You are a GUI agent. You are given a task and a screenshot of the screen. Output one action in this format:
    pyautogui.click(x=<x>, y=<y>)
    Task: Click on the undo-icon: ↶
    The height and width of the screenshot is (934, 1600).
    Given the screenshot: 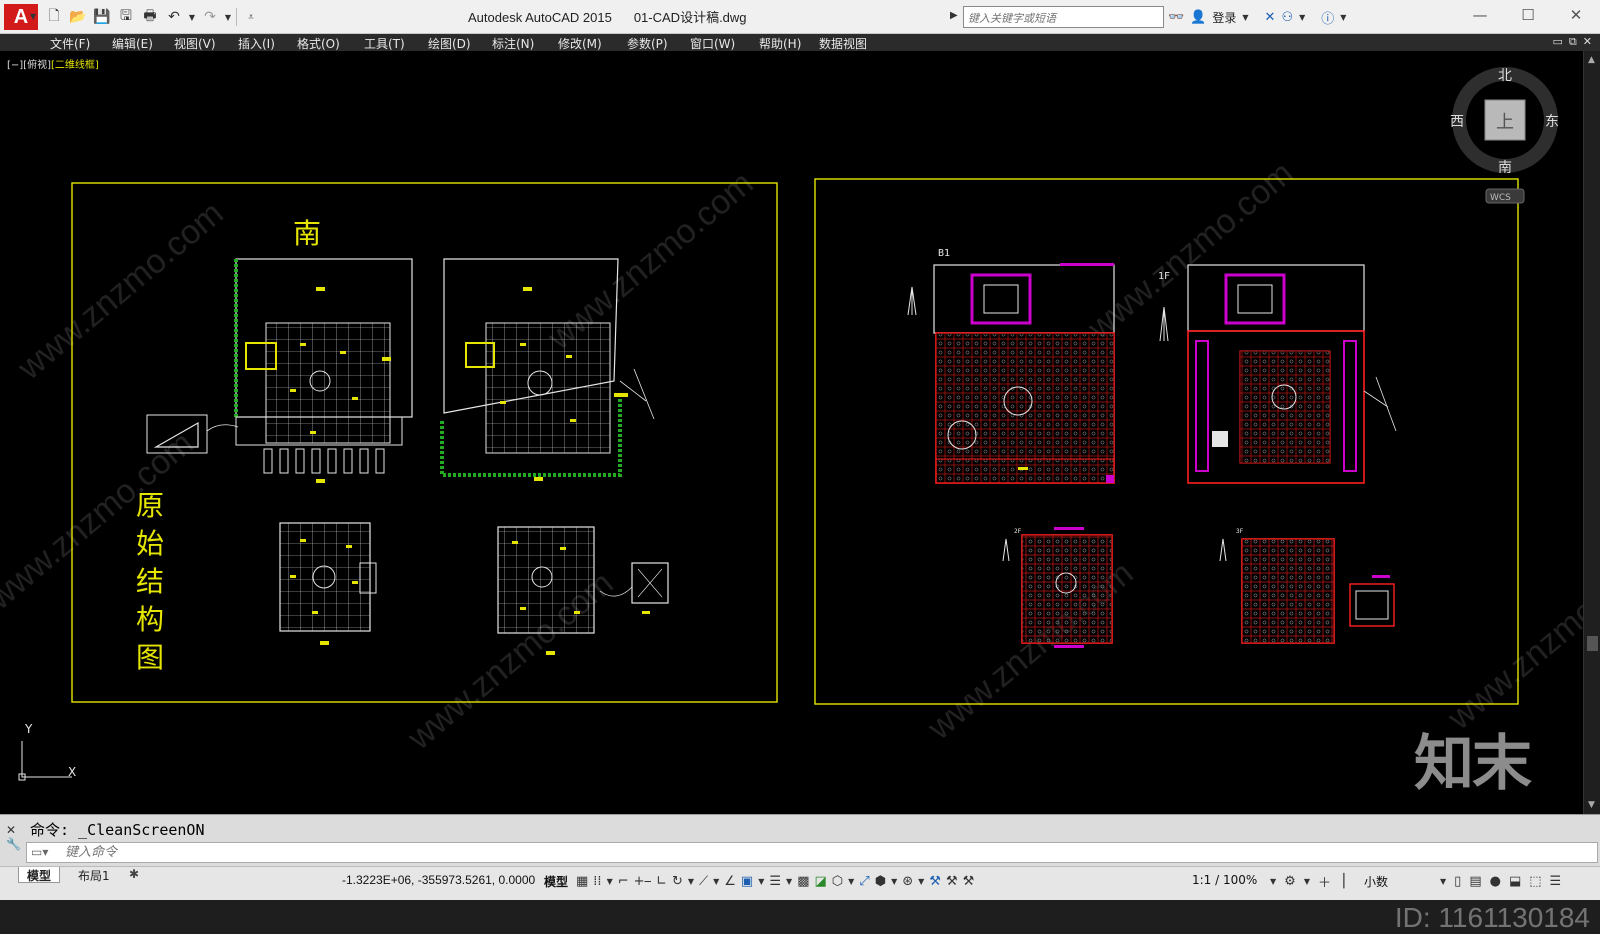 What is the action you would take?
    pyautogui.click(x=174, y=17)
    